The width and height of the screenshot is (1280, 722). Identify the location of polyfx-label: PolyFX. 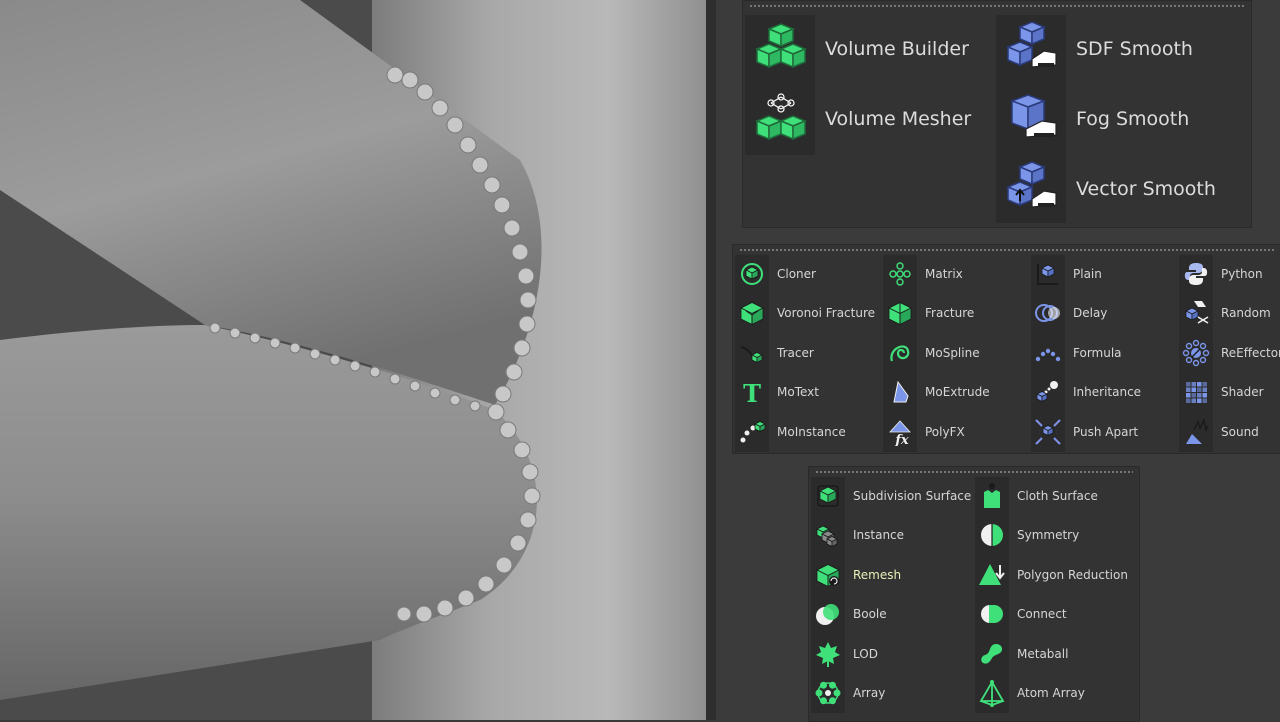
(945, 431).